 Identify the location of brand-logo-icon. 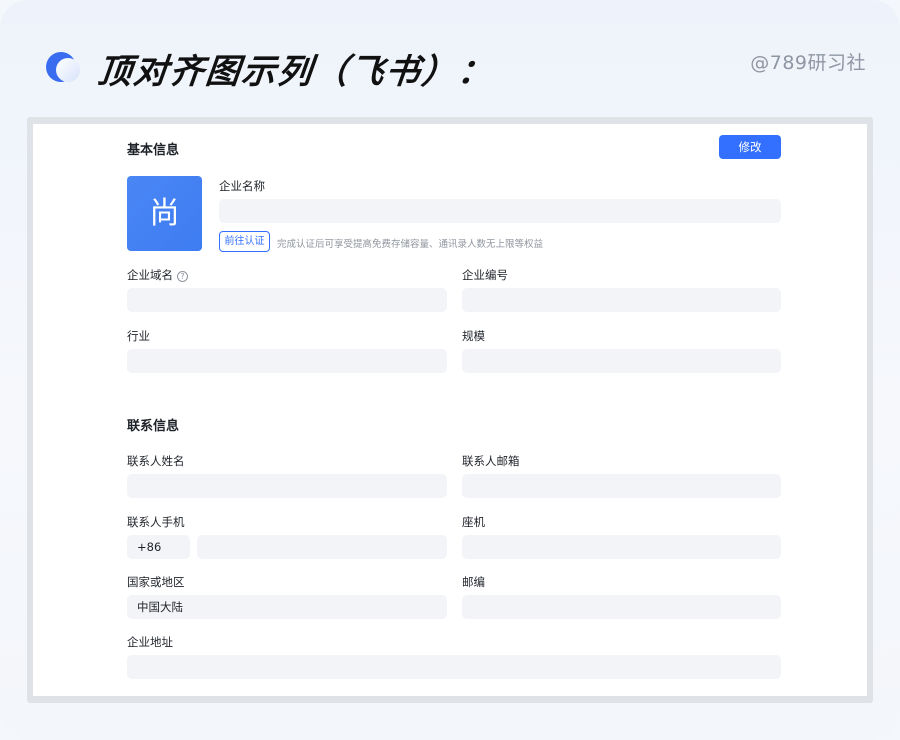
(63, 68).